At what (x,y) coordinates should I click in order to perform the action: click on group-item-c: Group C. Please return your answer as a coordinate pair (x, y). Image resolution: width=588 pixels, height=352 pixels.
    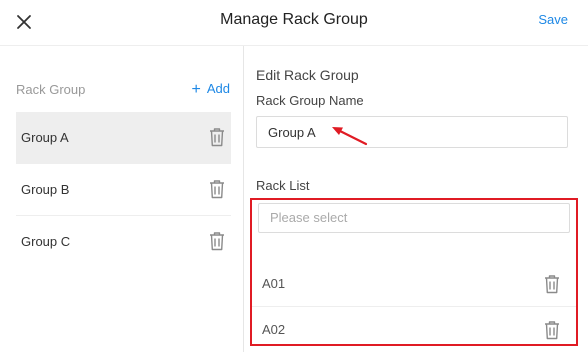
    Looking at the image, I should click on (123, 242).